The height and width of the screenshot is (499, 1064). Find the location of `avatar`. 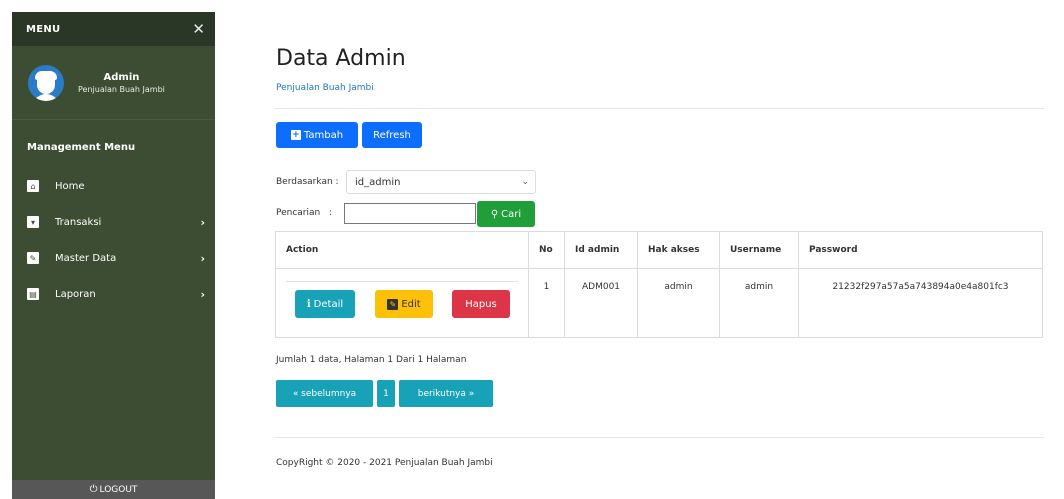

avatar is located at coordinates (46, 82).